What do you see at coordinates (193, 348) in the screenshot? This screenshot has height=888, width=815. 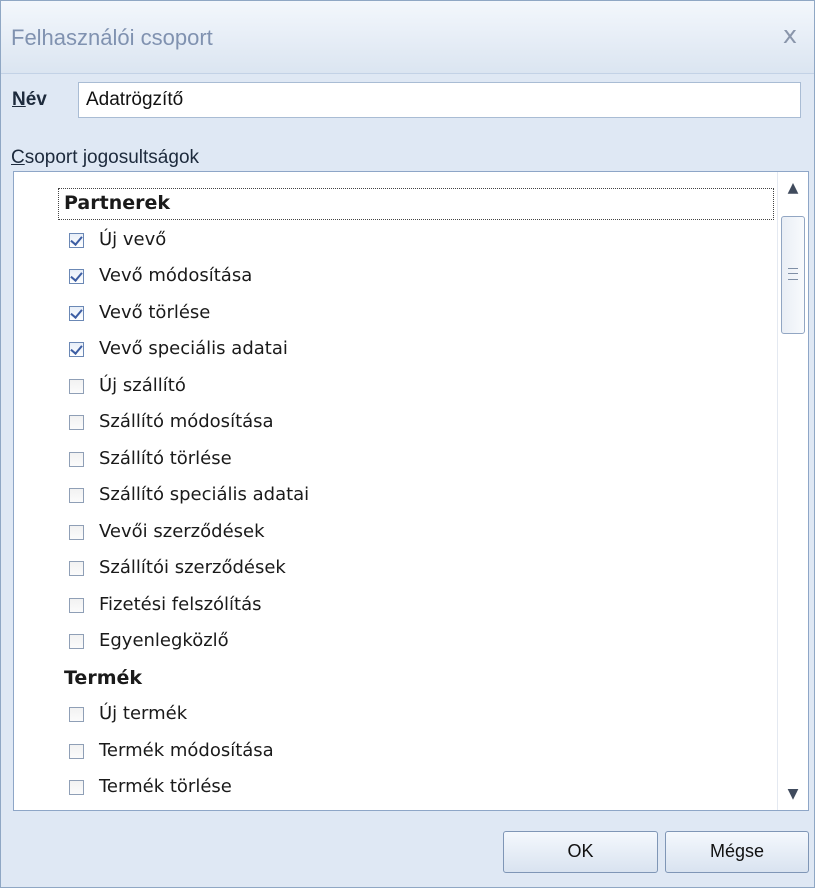 I see `permission-label: Vevő speciális adatai` at bounding box center [193, 348].